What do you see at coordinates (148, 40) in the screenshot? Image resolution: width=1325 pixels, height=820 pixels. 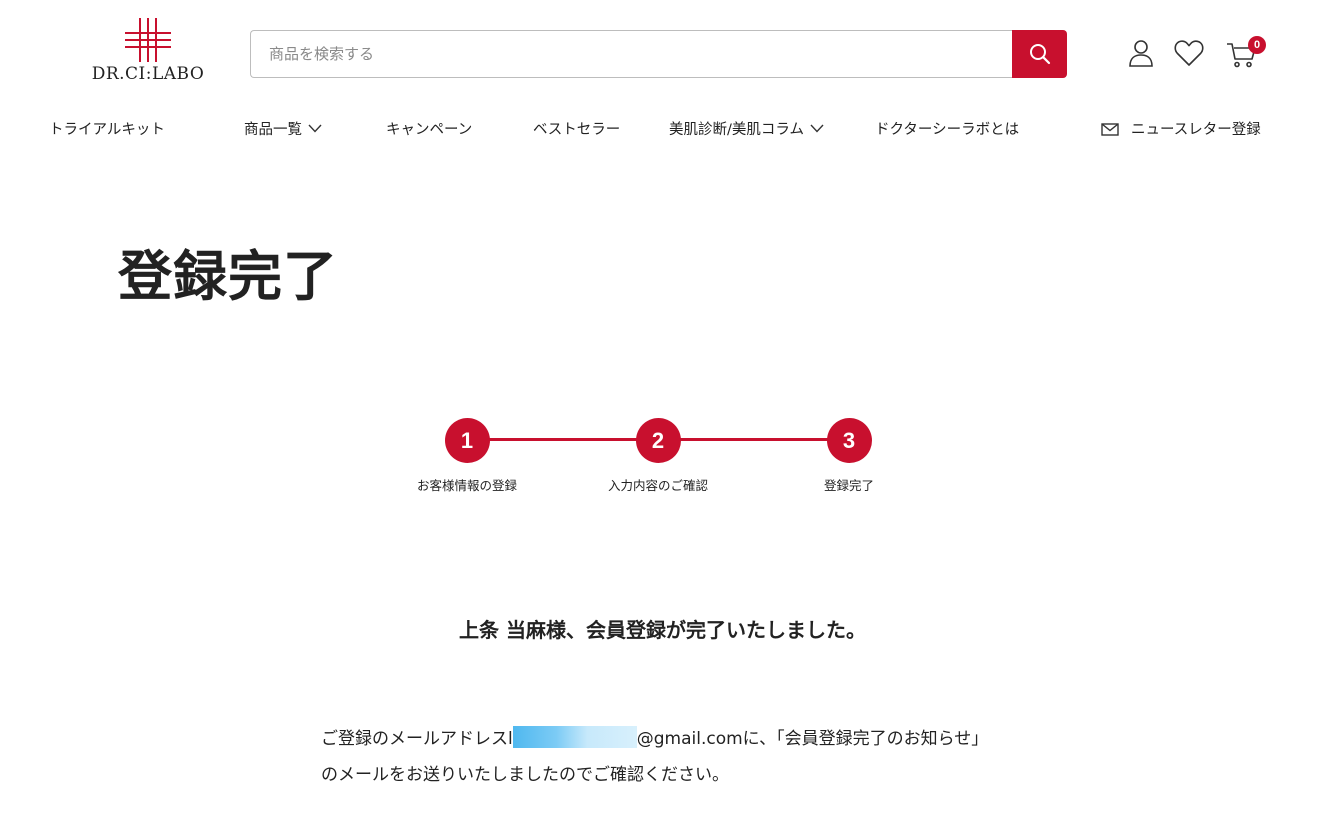 I see `logo-mark-icon` at bounding box center [148, 40].